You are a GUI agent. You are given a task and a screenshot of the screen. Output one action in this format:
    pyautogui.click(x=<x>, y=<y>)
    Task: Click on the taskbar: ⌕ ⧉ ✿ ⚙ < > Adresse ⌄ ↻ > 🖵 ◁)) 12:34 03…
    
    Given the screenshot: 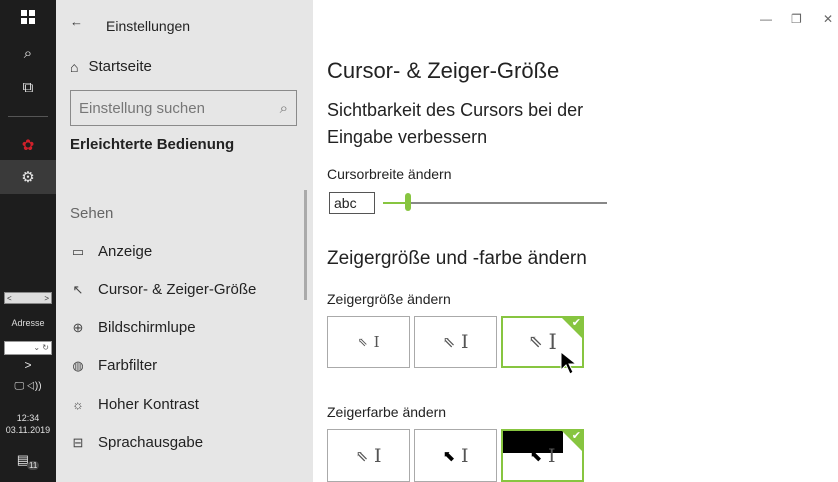 What is the action you would take?
    pyautogui.click(x=28, y=241)
    